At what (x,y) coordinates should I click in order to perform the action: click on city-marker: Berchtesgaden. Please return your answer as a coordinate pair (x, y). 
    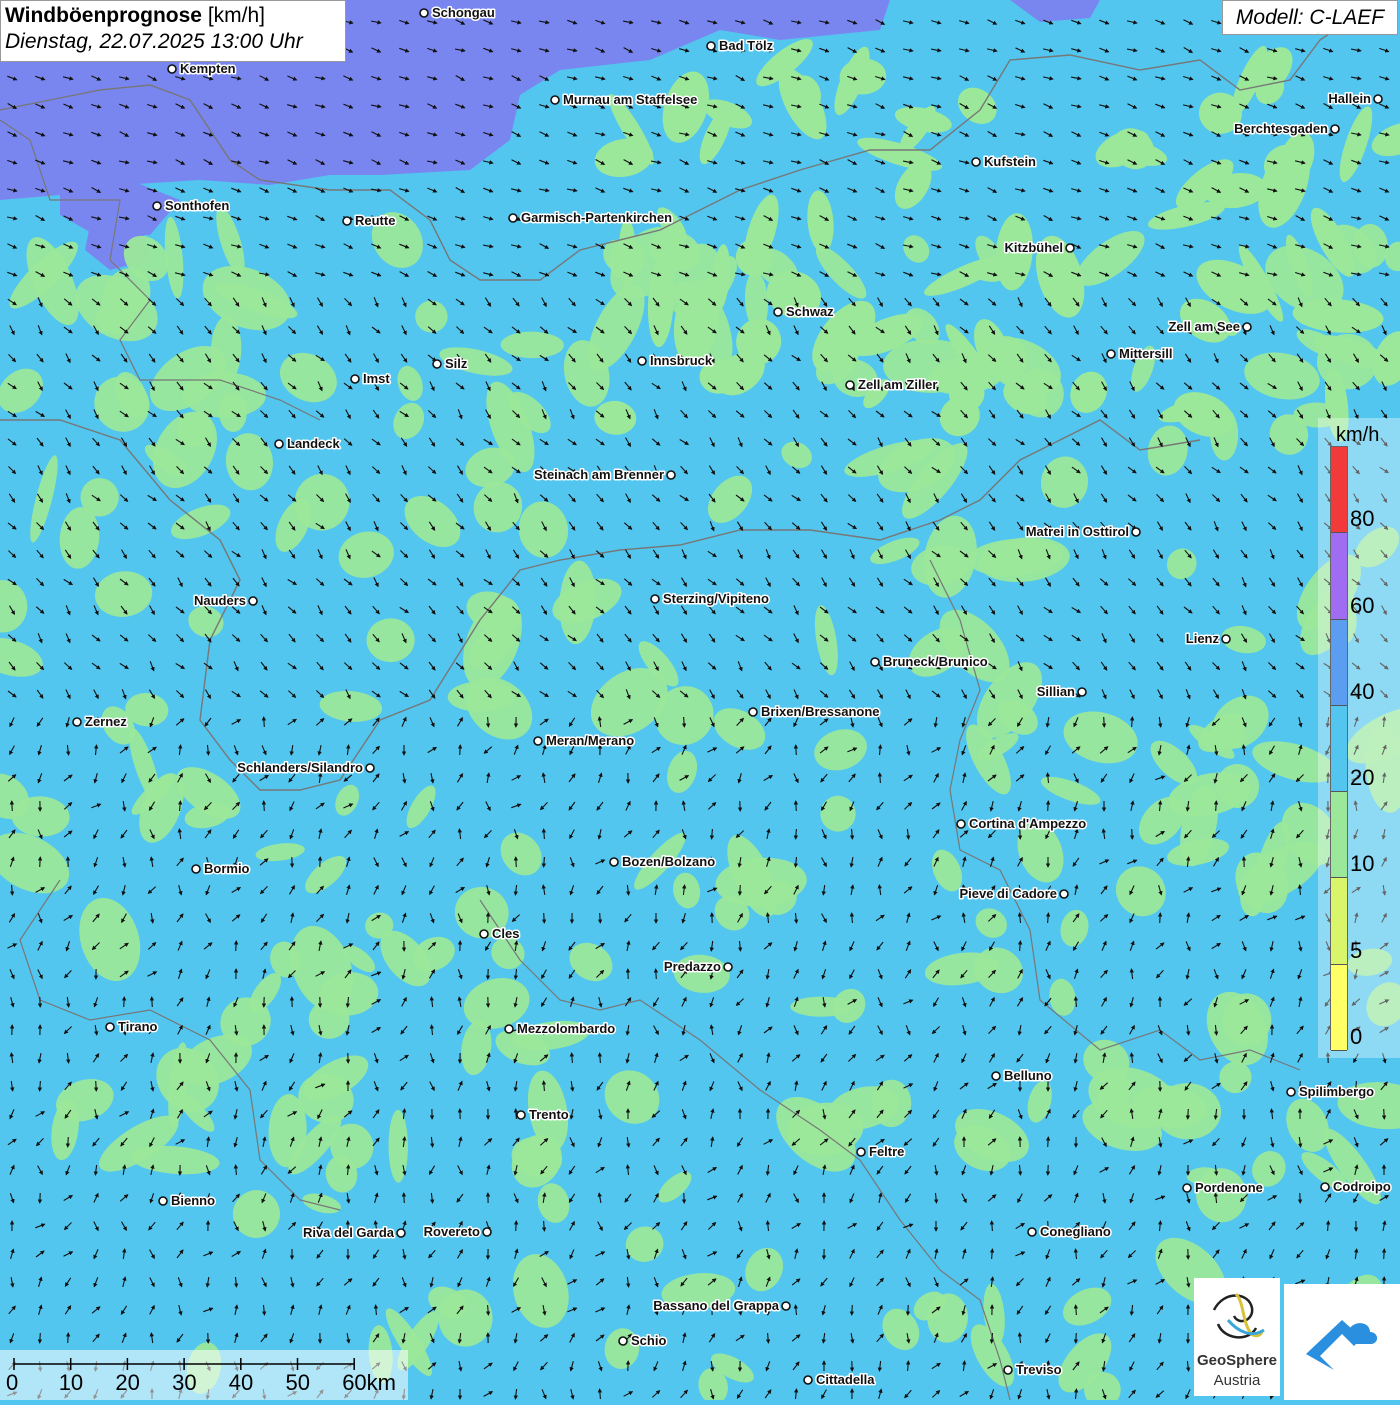
    Looking at the image, I should click on (1286, 128).